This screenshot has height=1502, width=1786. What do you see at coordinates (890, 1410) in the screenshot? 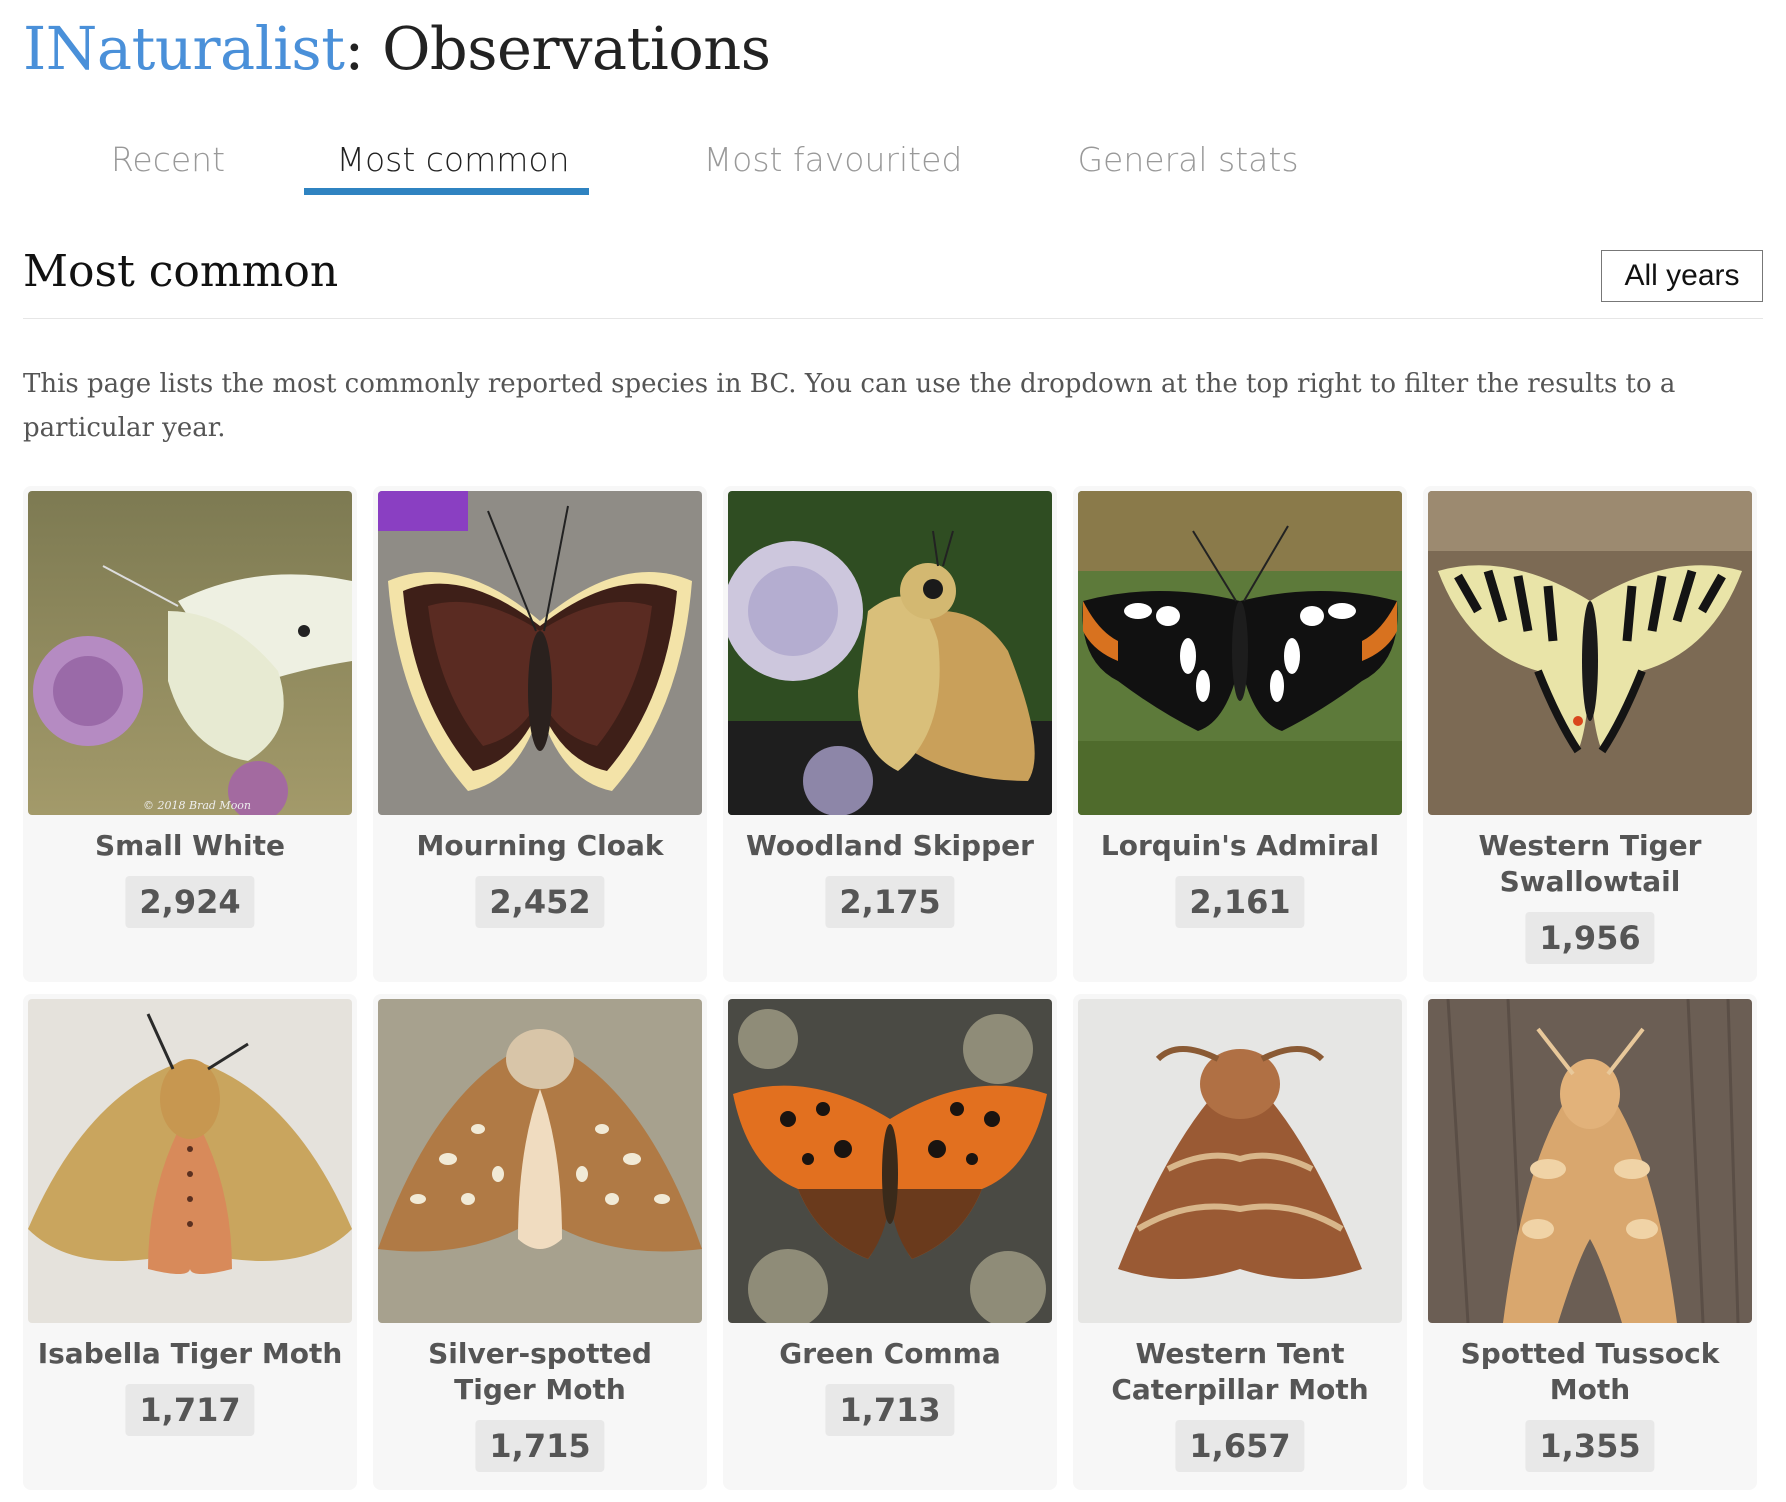
I see `observation-count: 1,713` at bounding box center [890, 1410].